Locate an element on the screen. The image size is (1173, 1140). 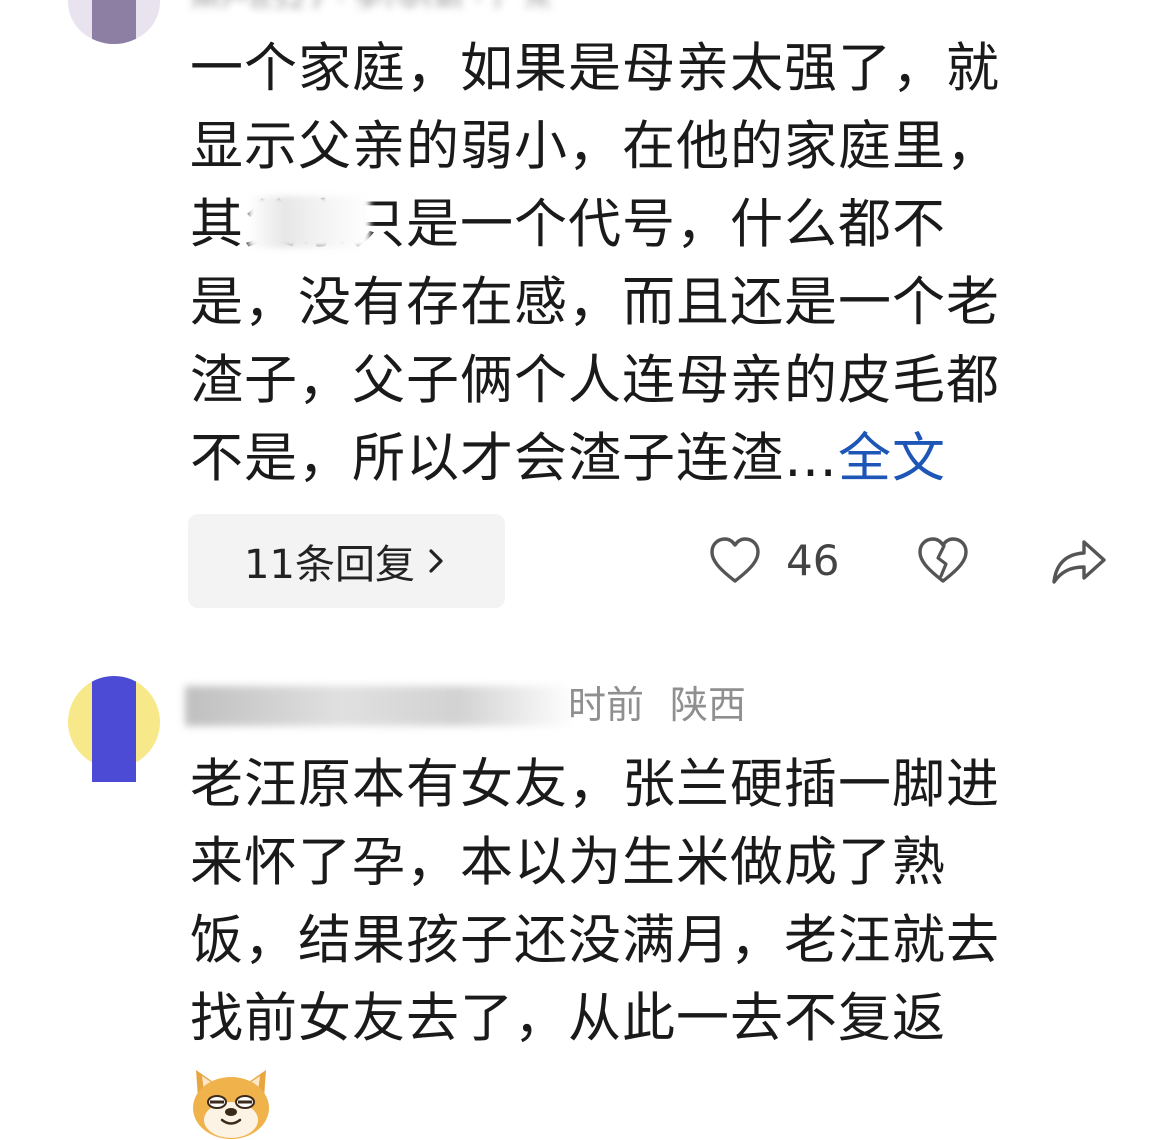
broken-heart-icon is located at coordinates (943, 561).